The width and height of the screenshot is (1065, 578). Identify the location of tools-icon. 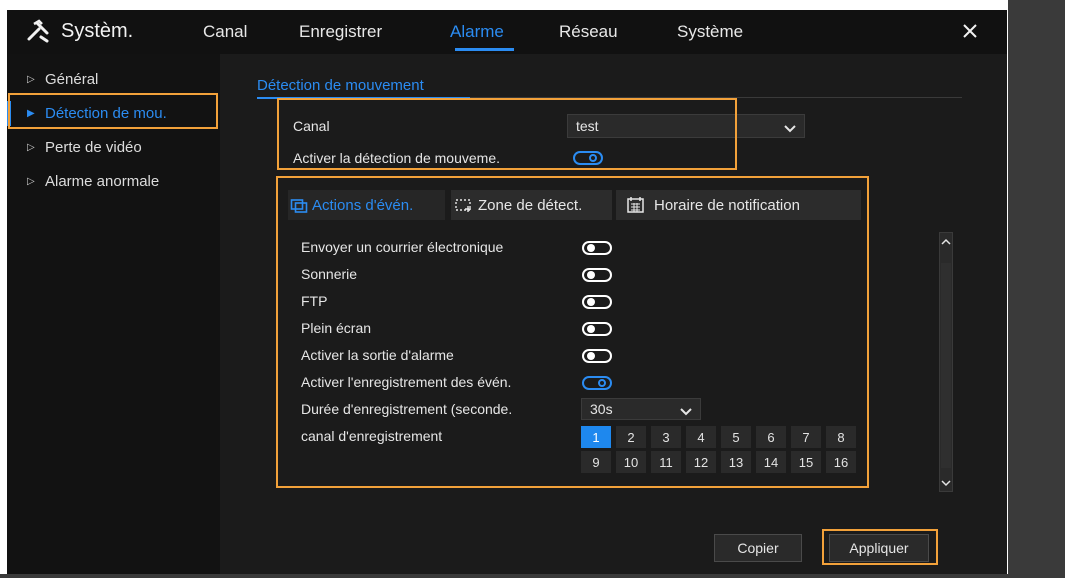
(38, 31).